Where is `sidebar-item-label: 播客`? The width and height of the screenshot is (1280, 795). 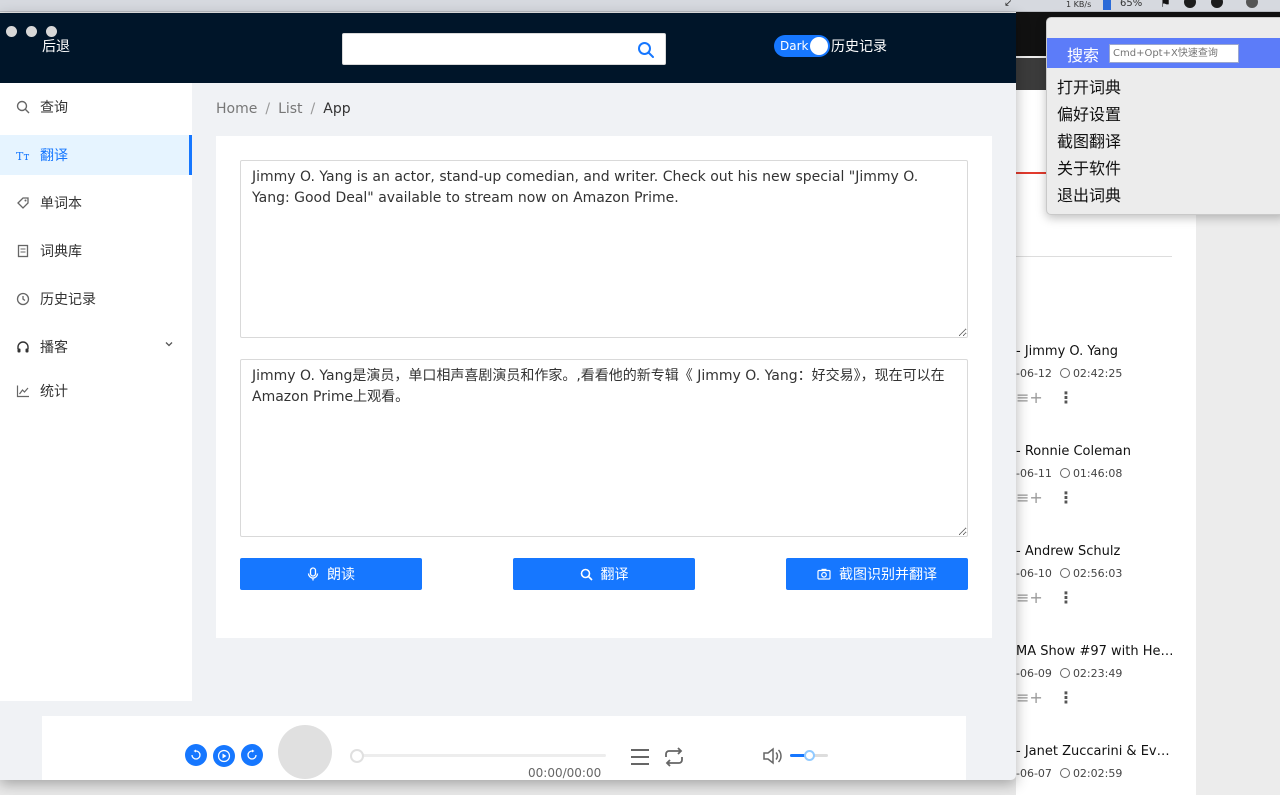 sidebar-item-label: 播客 is located at coordinates (54, 348).